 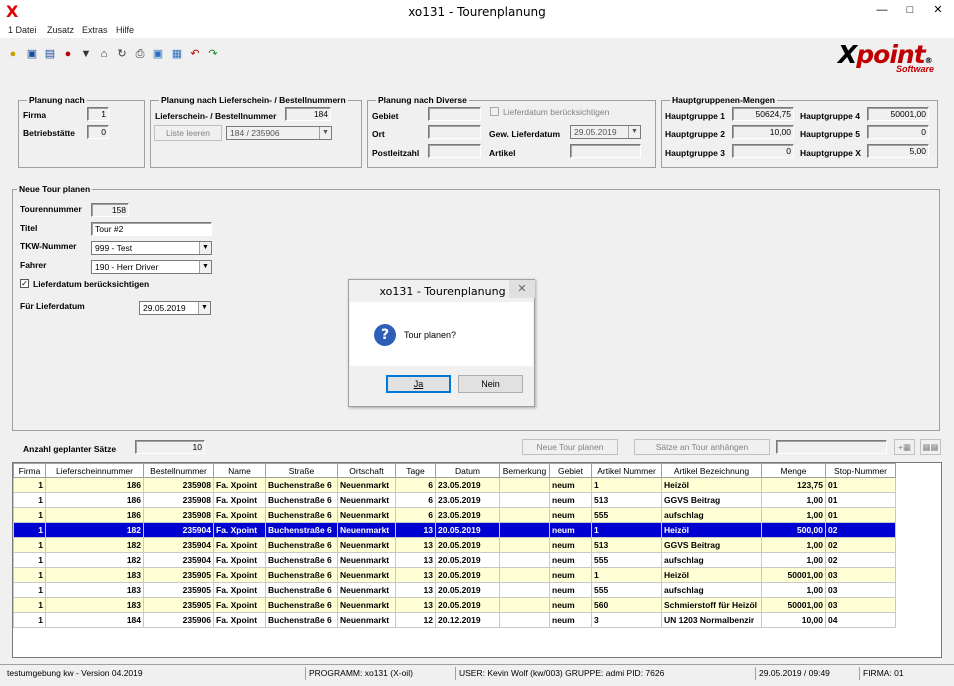 I want to click on gew-lieferdatum-label: Gew. Lieferdatum, so click(x=525, y=134).